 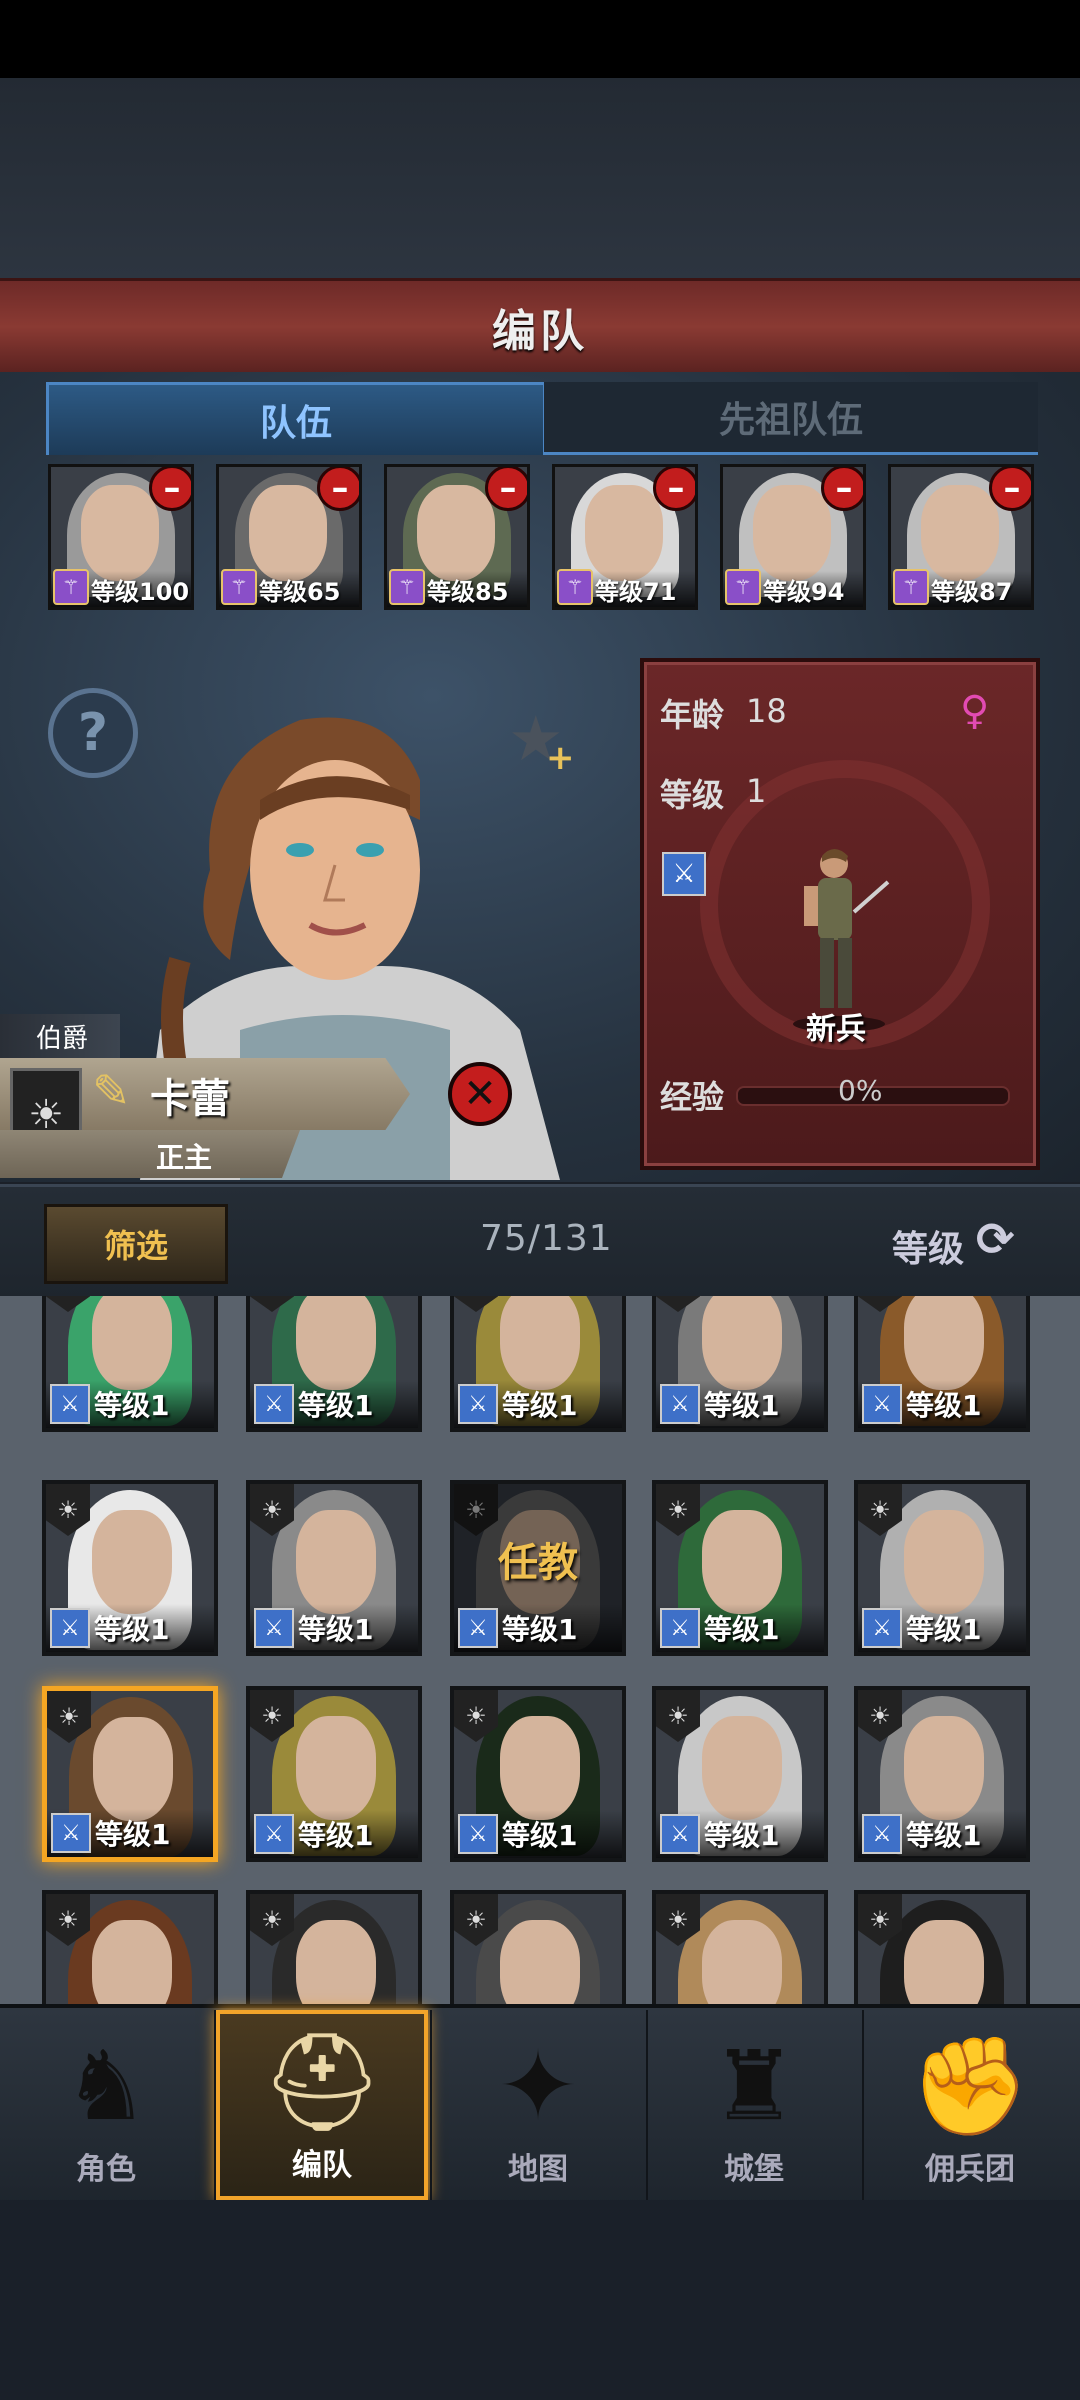 What do you see at coordinates (296, 418) in the screenshot?
I see `tab-team: 队伍` at bounding box center [296, 418].